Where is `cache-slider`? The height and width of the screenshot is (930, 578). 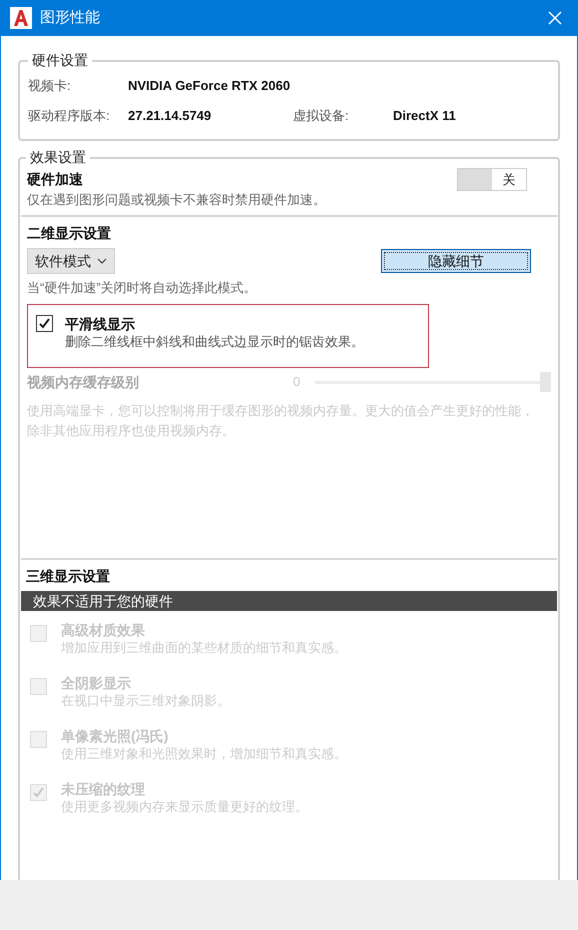
cache-slider is located at coordinates (433, 382).